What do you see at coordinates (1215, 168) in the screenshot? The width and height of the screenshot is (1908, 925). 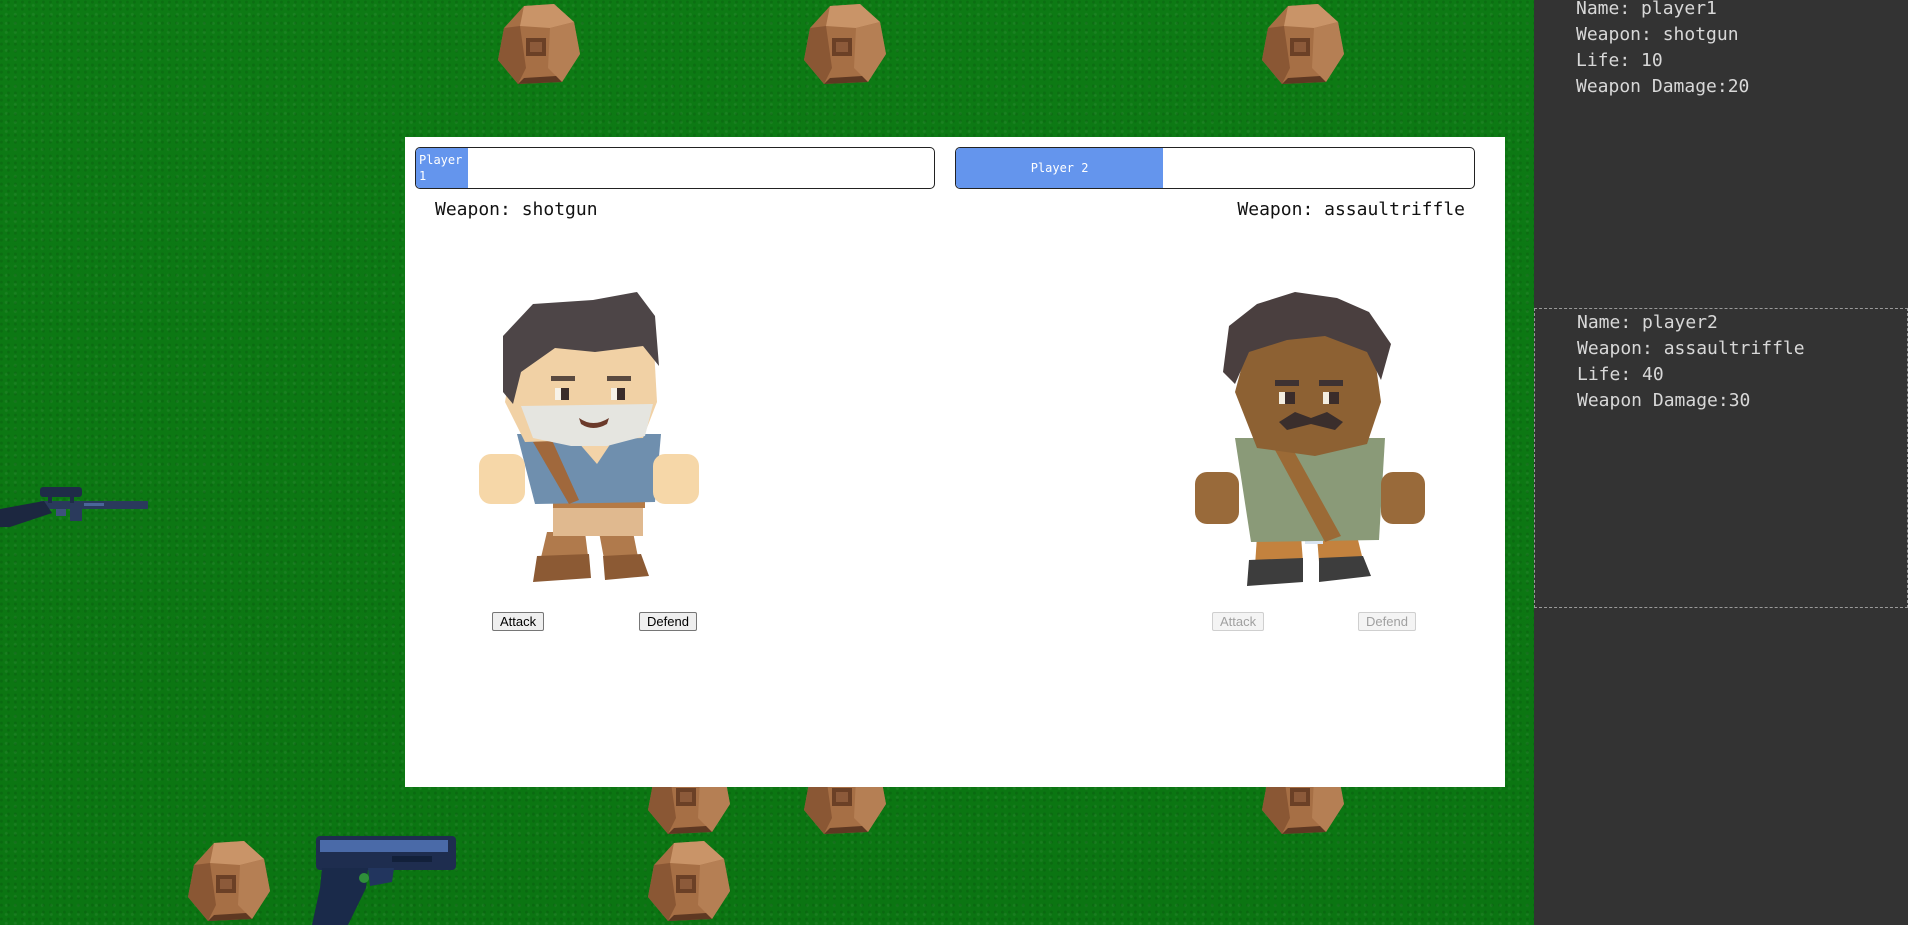 I see `player2-health-bar: Player 2` at bounding box center [1215, 168].